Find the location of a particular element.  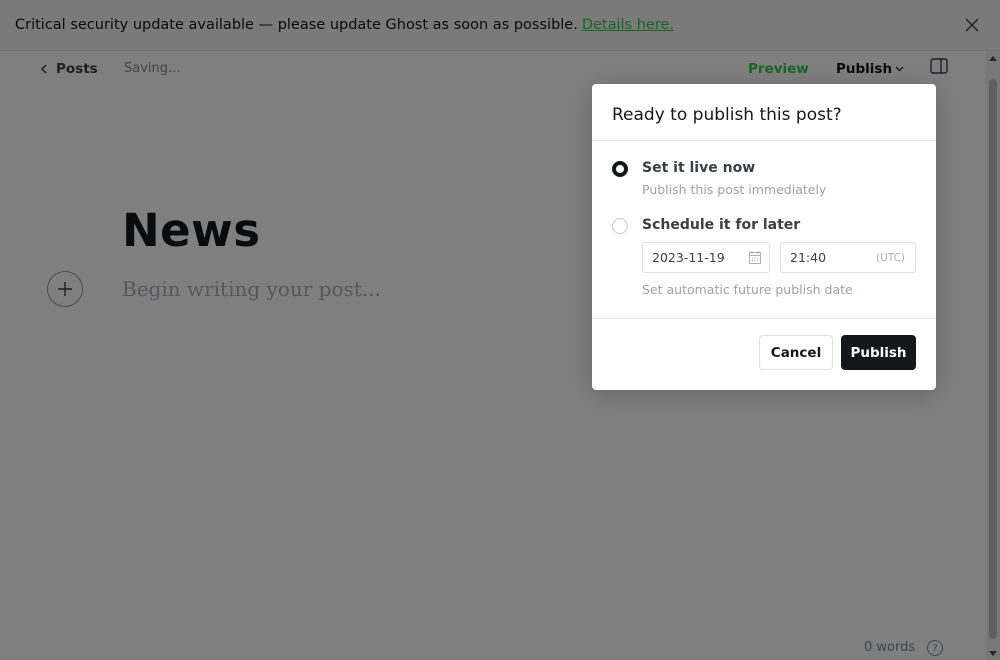

schedule-time-input: 21:40 (UTC) is located at coordinates (848, 257).